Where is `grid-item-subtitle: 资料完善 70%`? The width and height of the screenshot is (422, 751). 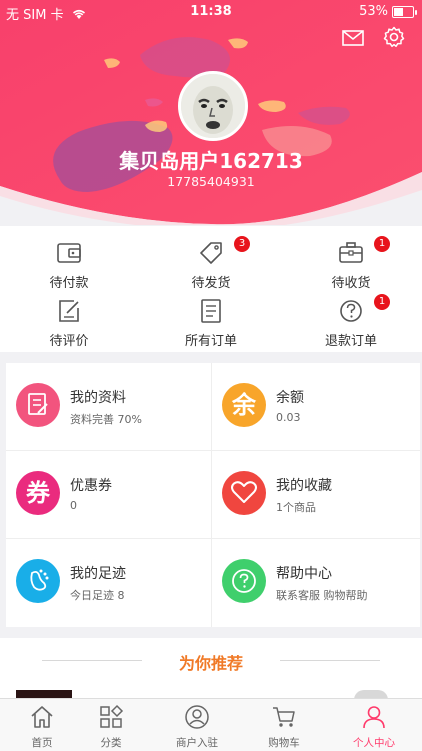 grid-item-subtitle: 资料完善 70% is located at coordinates (106, 419).